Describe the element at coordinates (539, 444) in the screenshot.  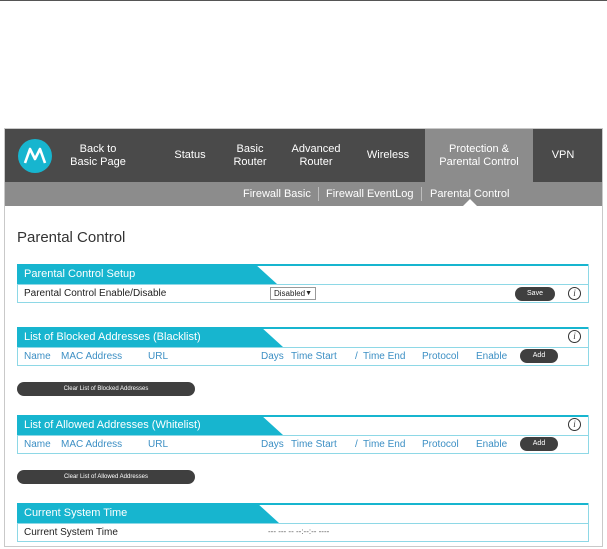
I see `add-allowed-button: Add` at that location.